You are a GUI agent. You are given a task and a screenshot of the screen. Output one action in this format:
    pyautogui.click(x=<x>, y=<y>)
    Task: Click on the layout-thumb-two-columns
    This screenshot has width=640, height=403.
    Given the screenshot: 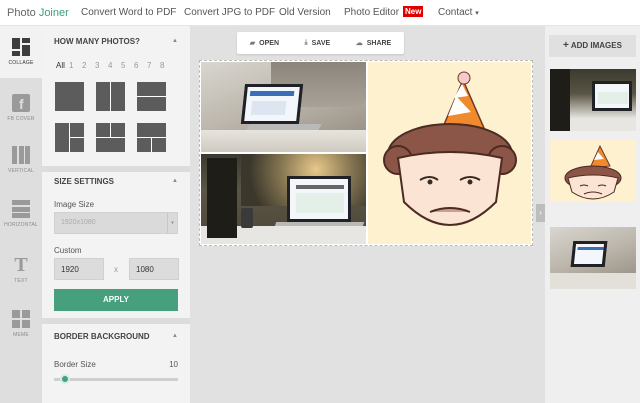 What is the action you would take?
    pyautogui.click(x=110, y=96)
    